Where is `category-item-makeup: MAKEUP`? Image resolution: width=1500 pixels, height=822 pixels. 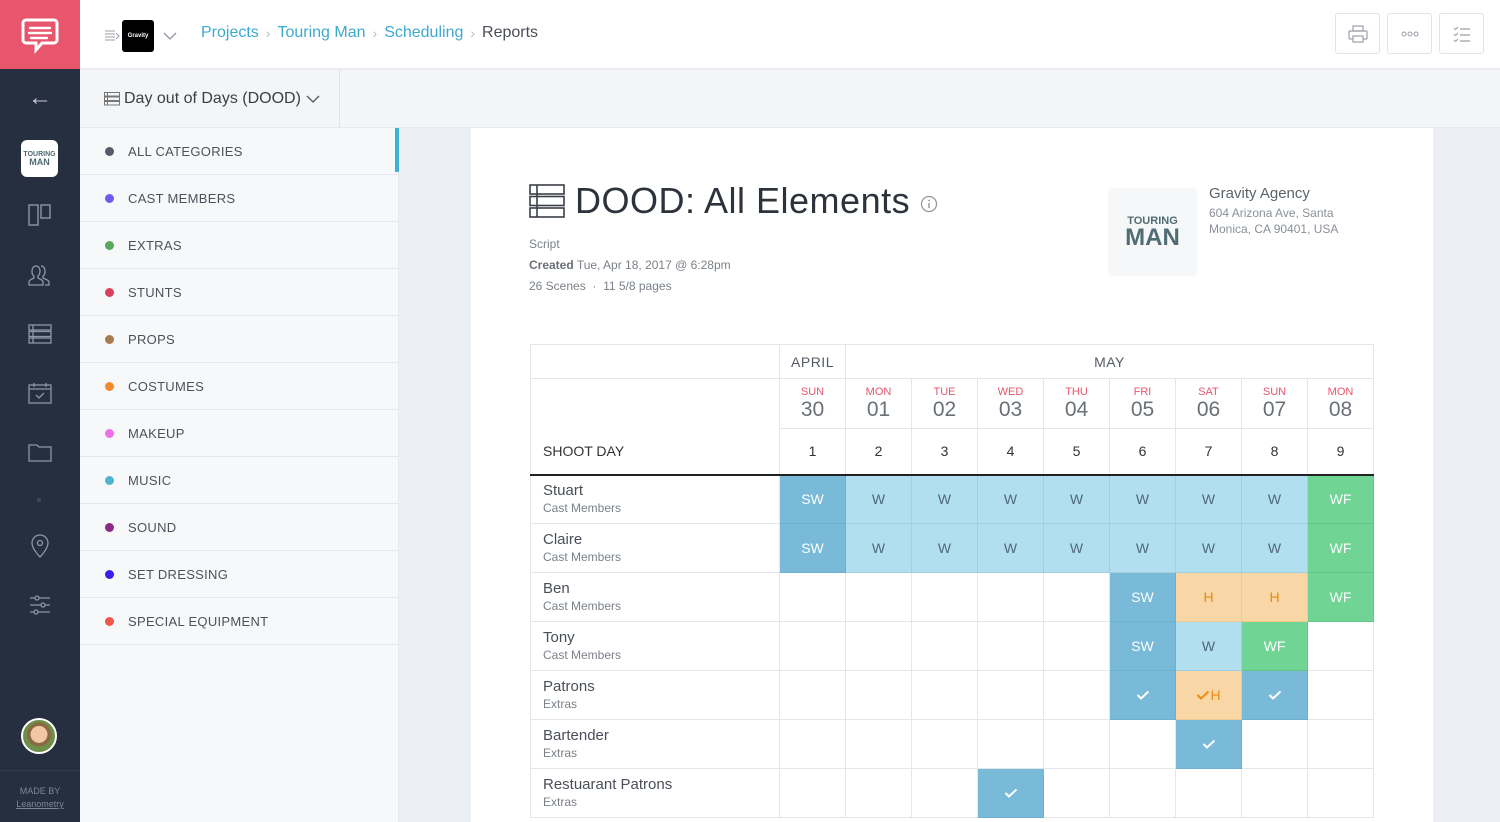
category-item-makeup: MAKEUP is located at coordinates (239, 433).